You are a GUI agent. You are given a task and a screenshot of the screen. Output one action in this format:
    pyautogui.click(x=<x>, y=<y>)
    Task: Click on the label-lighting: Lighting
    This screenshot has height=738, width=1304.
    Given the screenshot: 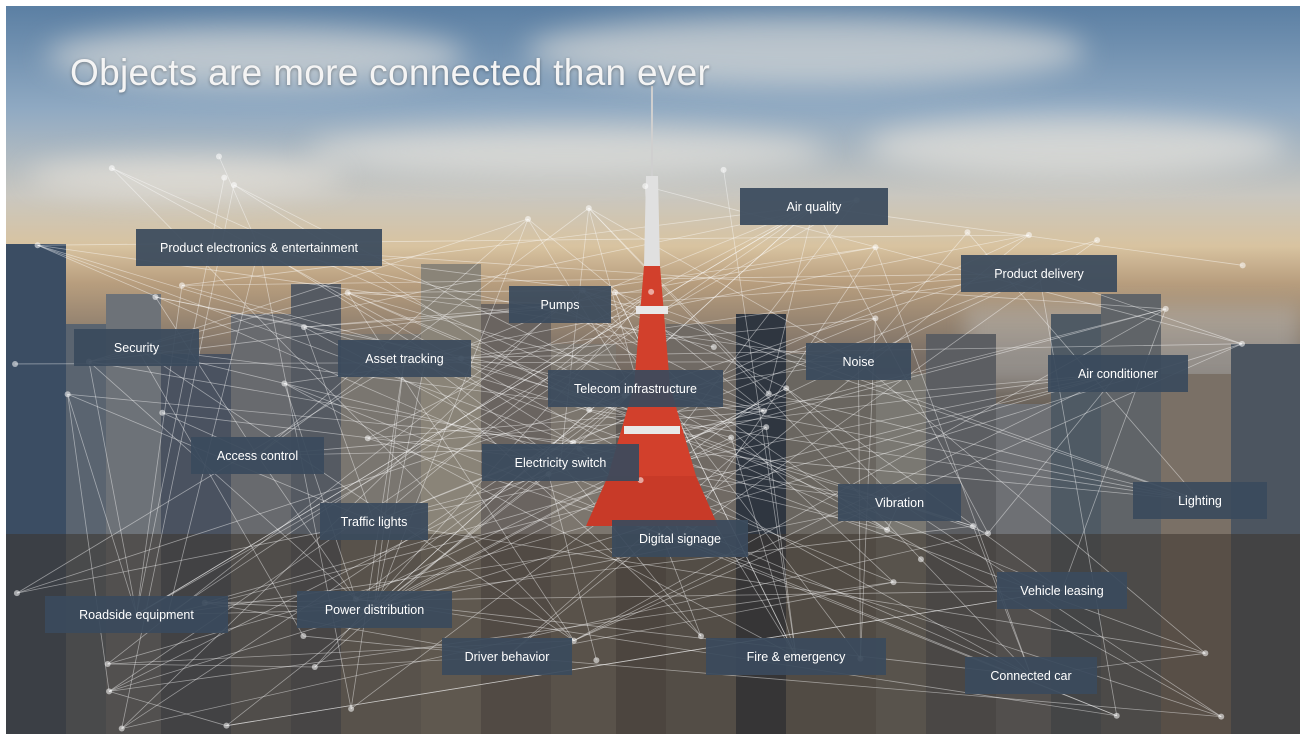 What is the action you would take?
    pyautogui.click(x=1200, y=500)
    